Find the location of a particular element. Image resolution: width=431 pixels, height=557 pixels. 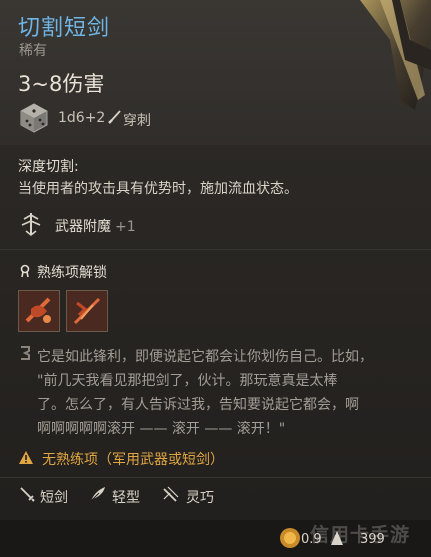

proficiency-title: 熟练项解锁 is located at coordinates (72, 273).